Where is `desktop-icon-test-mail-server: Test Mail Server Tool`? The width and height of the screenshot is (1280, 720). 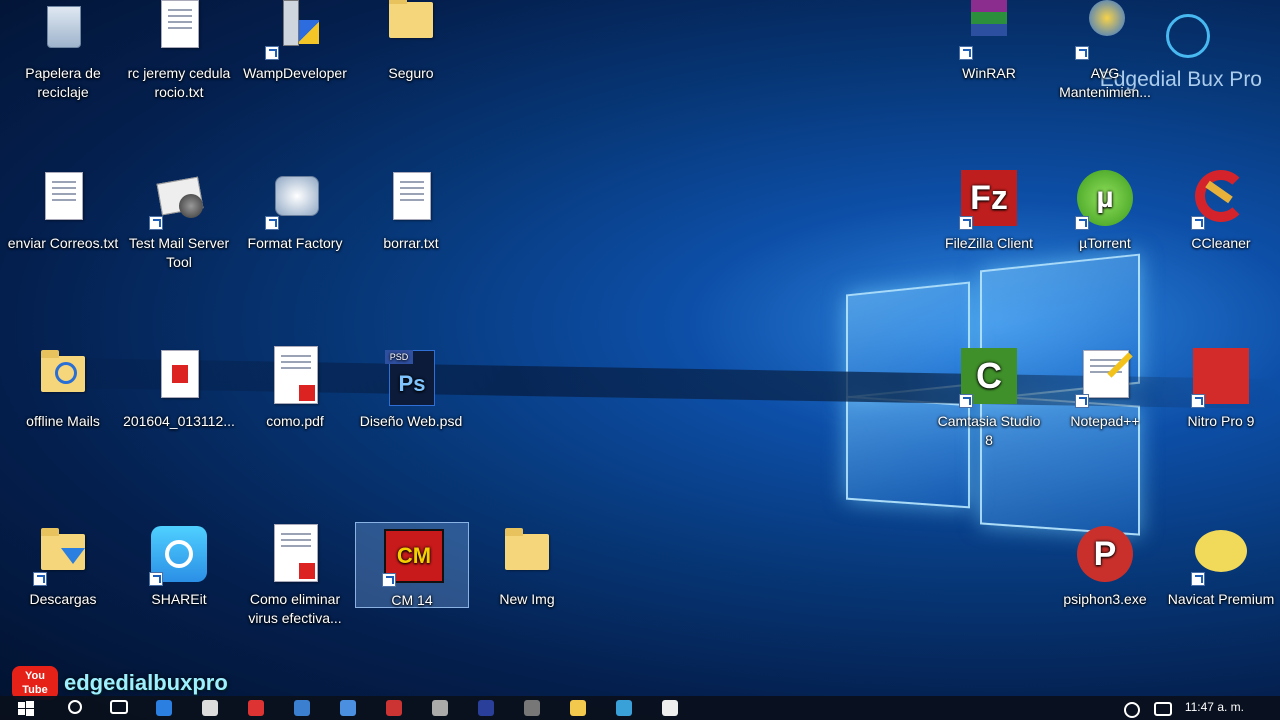
desktop-icon-test-mail-server: Test Mail Server Tool is located at coordinates (179, 221).